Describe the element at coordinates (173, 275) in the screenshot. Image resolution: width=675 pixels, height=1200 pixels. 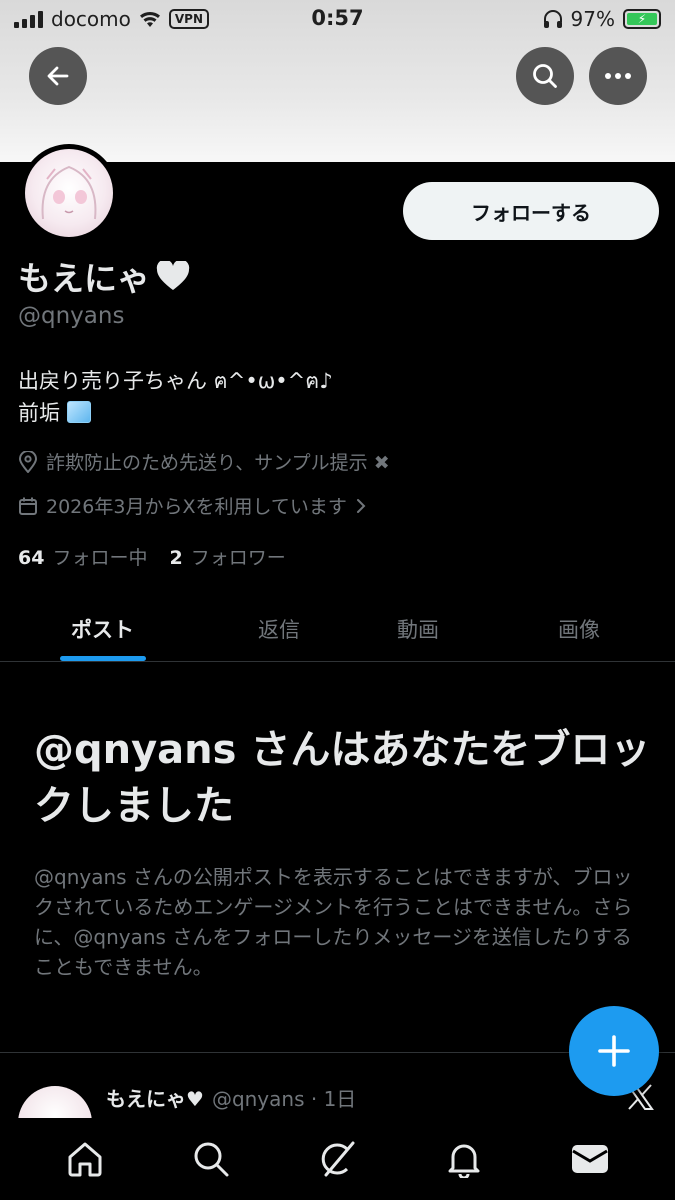
I see `heart-icon` at that location.